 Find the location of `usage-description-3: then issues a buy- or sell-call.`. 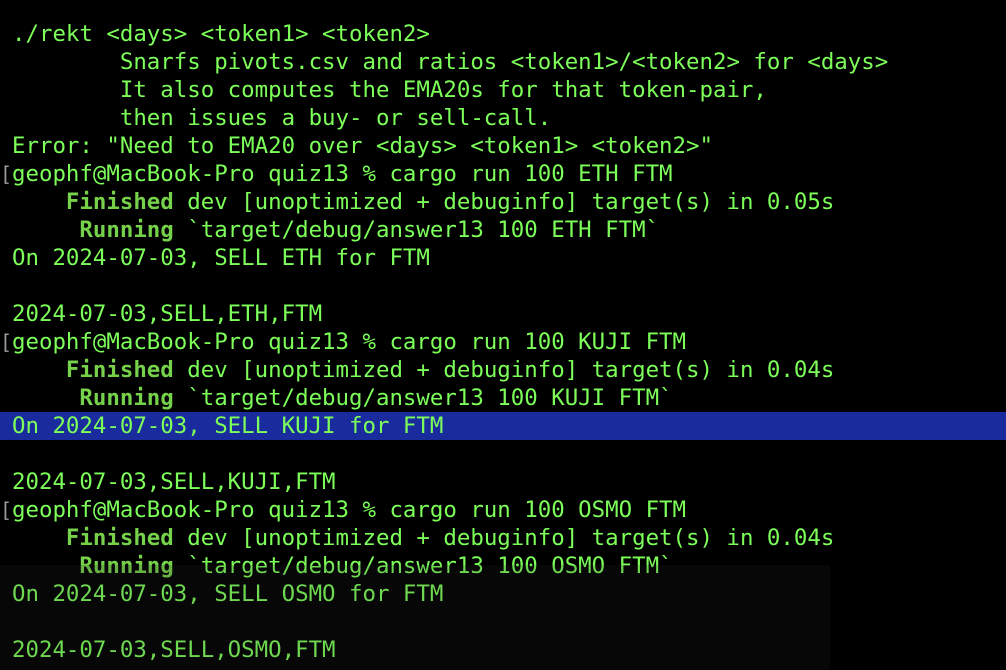

usage-description-3: then issues a buy- or sell-call. is located at coordinates (282, 118).